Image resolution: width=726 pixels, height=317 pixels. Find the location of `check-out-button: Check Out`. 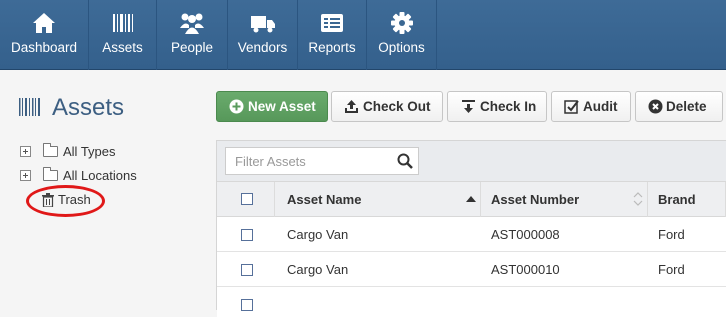

check-out-button: Check Out is located at coordinates (387, 106).